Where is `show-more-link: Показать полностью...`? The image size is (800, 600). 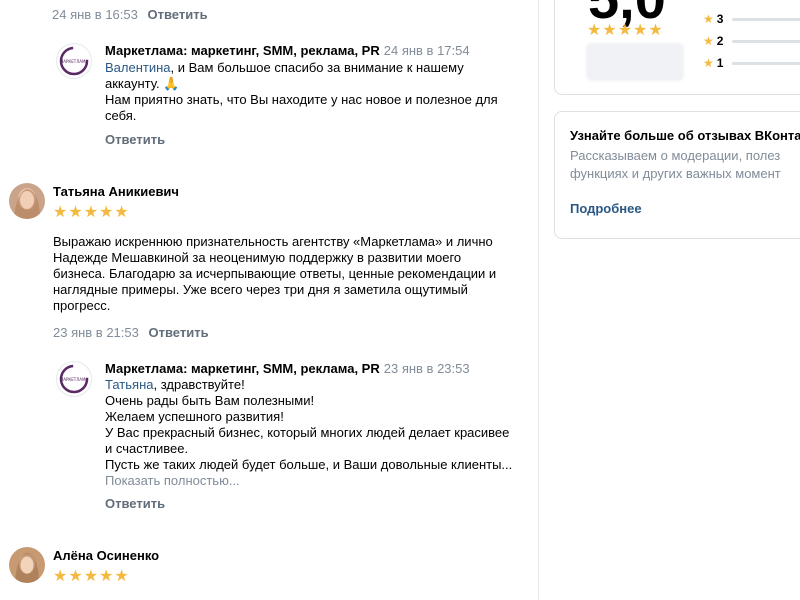
show-more-link: Показать полностью... is located at coordinates (317, 481).